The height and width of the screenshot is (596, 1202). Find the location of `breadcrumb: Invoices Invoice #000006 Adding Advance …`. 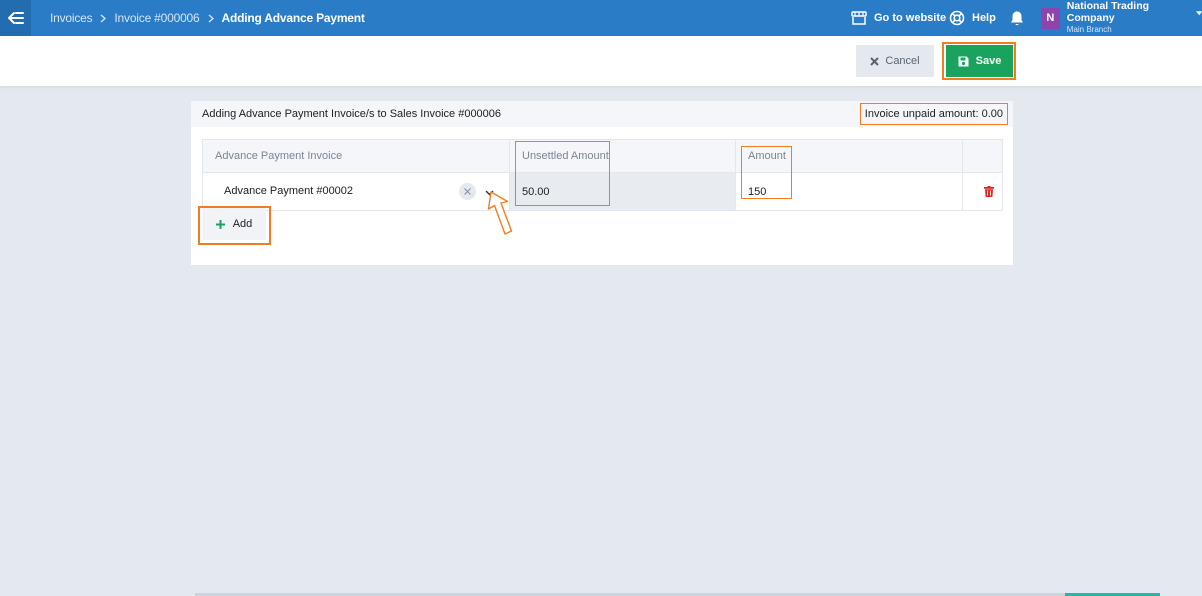

breadcrumb: Invoices Invoice #000006 Adding Advance … is located at coordinates (207, 18).